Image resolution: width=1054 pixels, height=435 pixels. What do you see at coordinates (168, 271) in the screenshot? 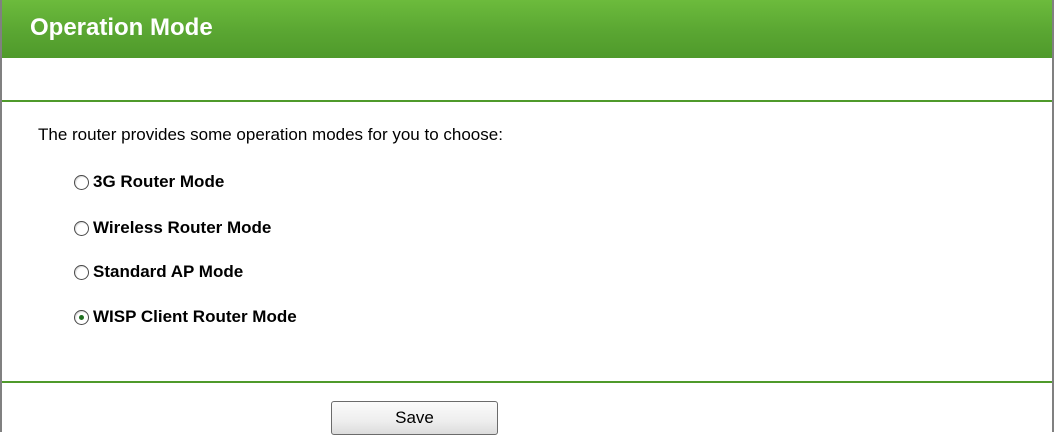
I see `mode-label-standard-ap: Standard AP Mode` at bounding box center [168, 271].